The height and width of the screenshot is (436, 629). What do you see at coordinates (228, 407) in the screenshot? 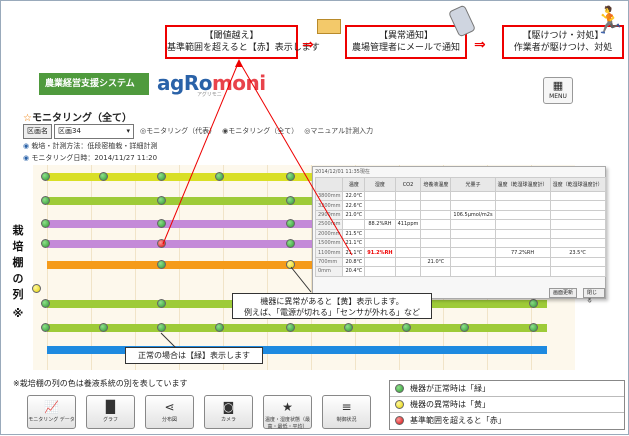
I see `camera-icon: ◙` at bounding box center [228, 407].